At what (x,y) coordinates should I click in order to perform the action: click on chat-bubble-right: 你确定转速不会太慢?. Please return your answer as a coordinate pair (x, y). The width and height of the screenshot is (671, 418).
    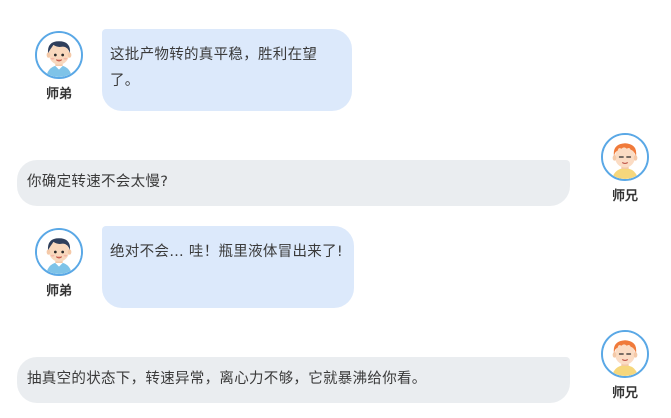
    Looking at the image, I should click on (293, 183).